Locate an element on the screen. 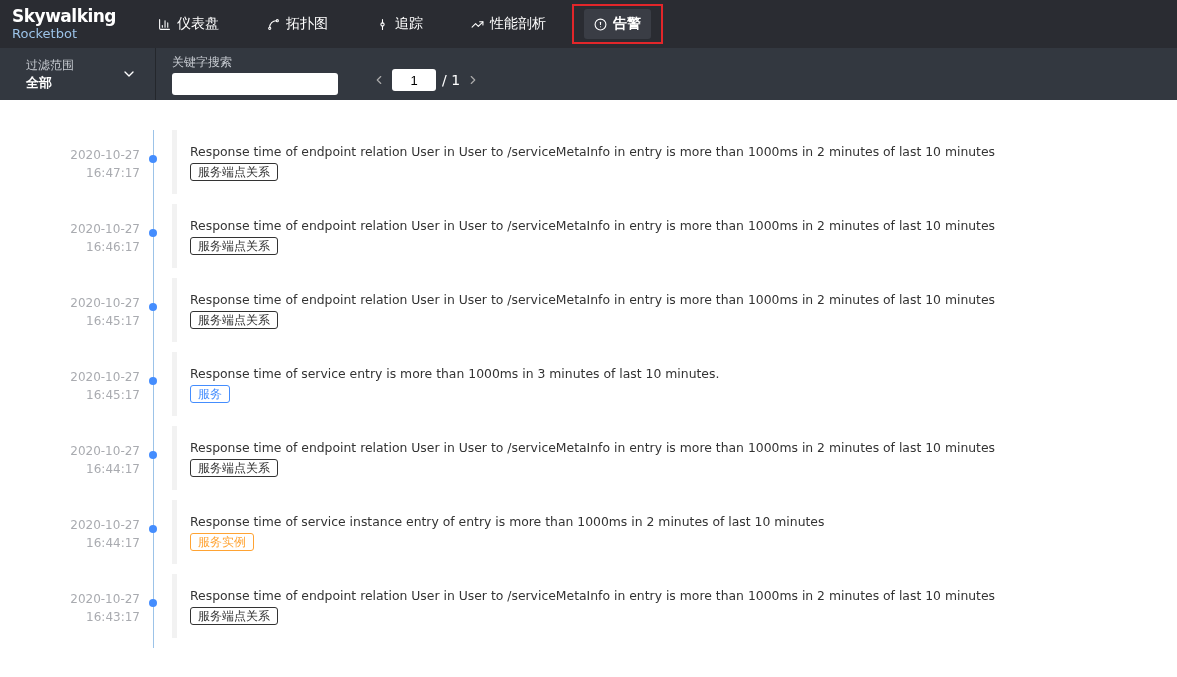  alarm-message: Response time of service entry is more than 1000ms in 3 minutes of last 10 minutes. is located at coordinates (455, 373).